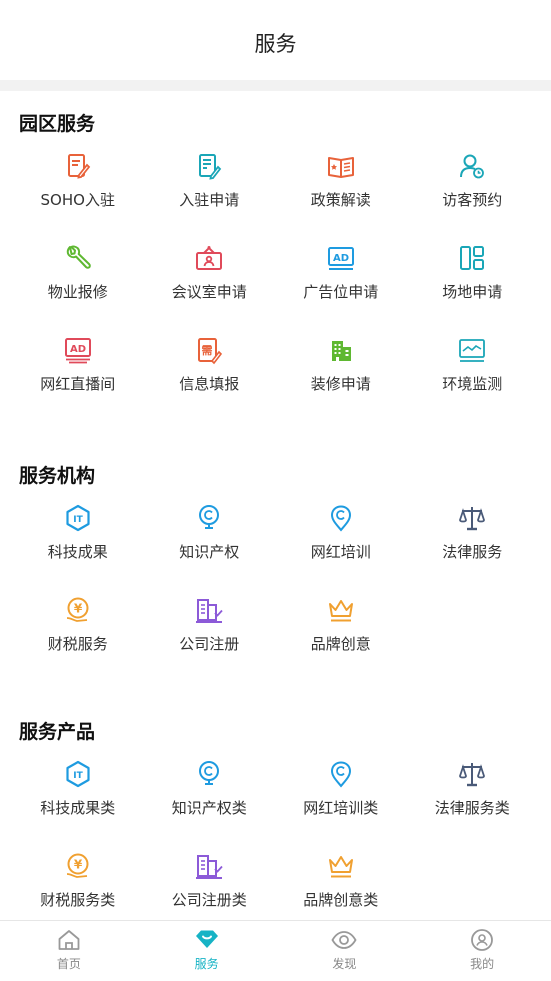 This screenshot has width=551, height=981. I want to click on service-renovation: 装修申请, so click(341, 379).